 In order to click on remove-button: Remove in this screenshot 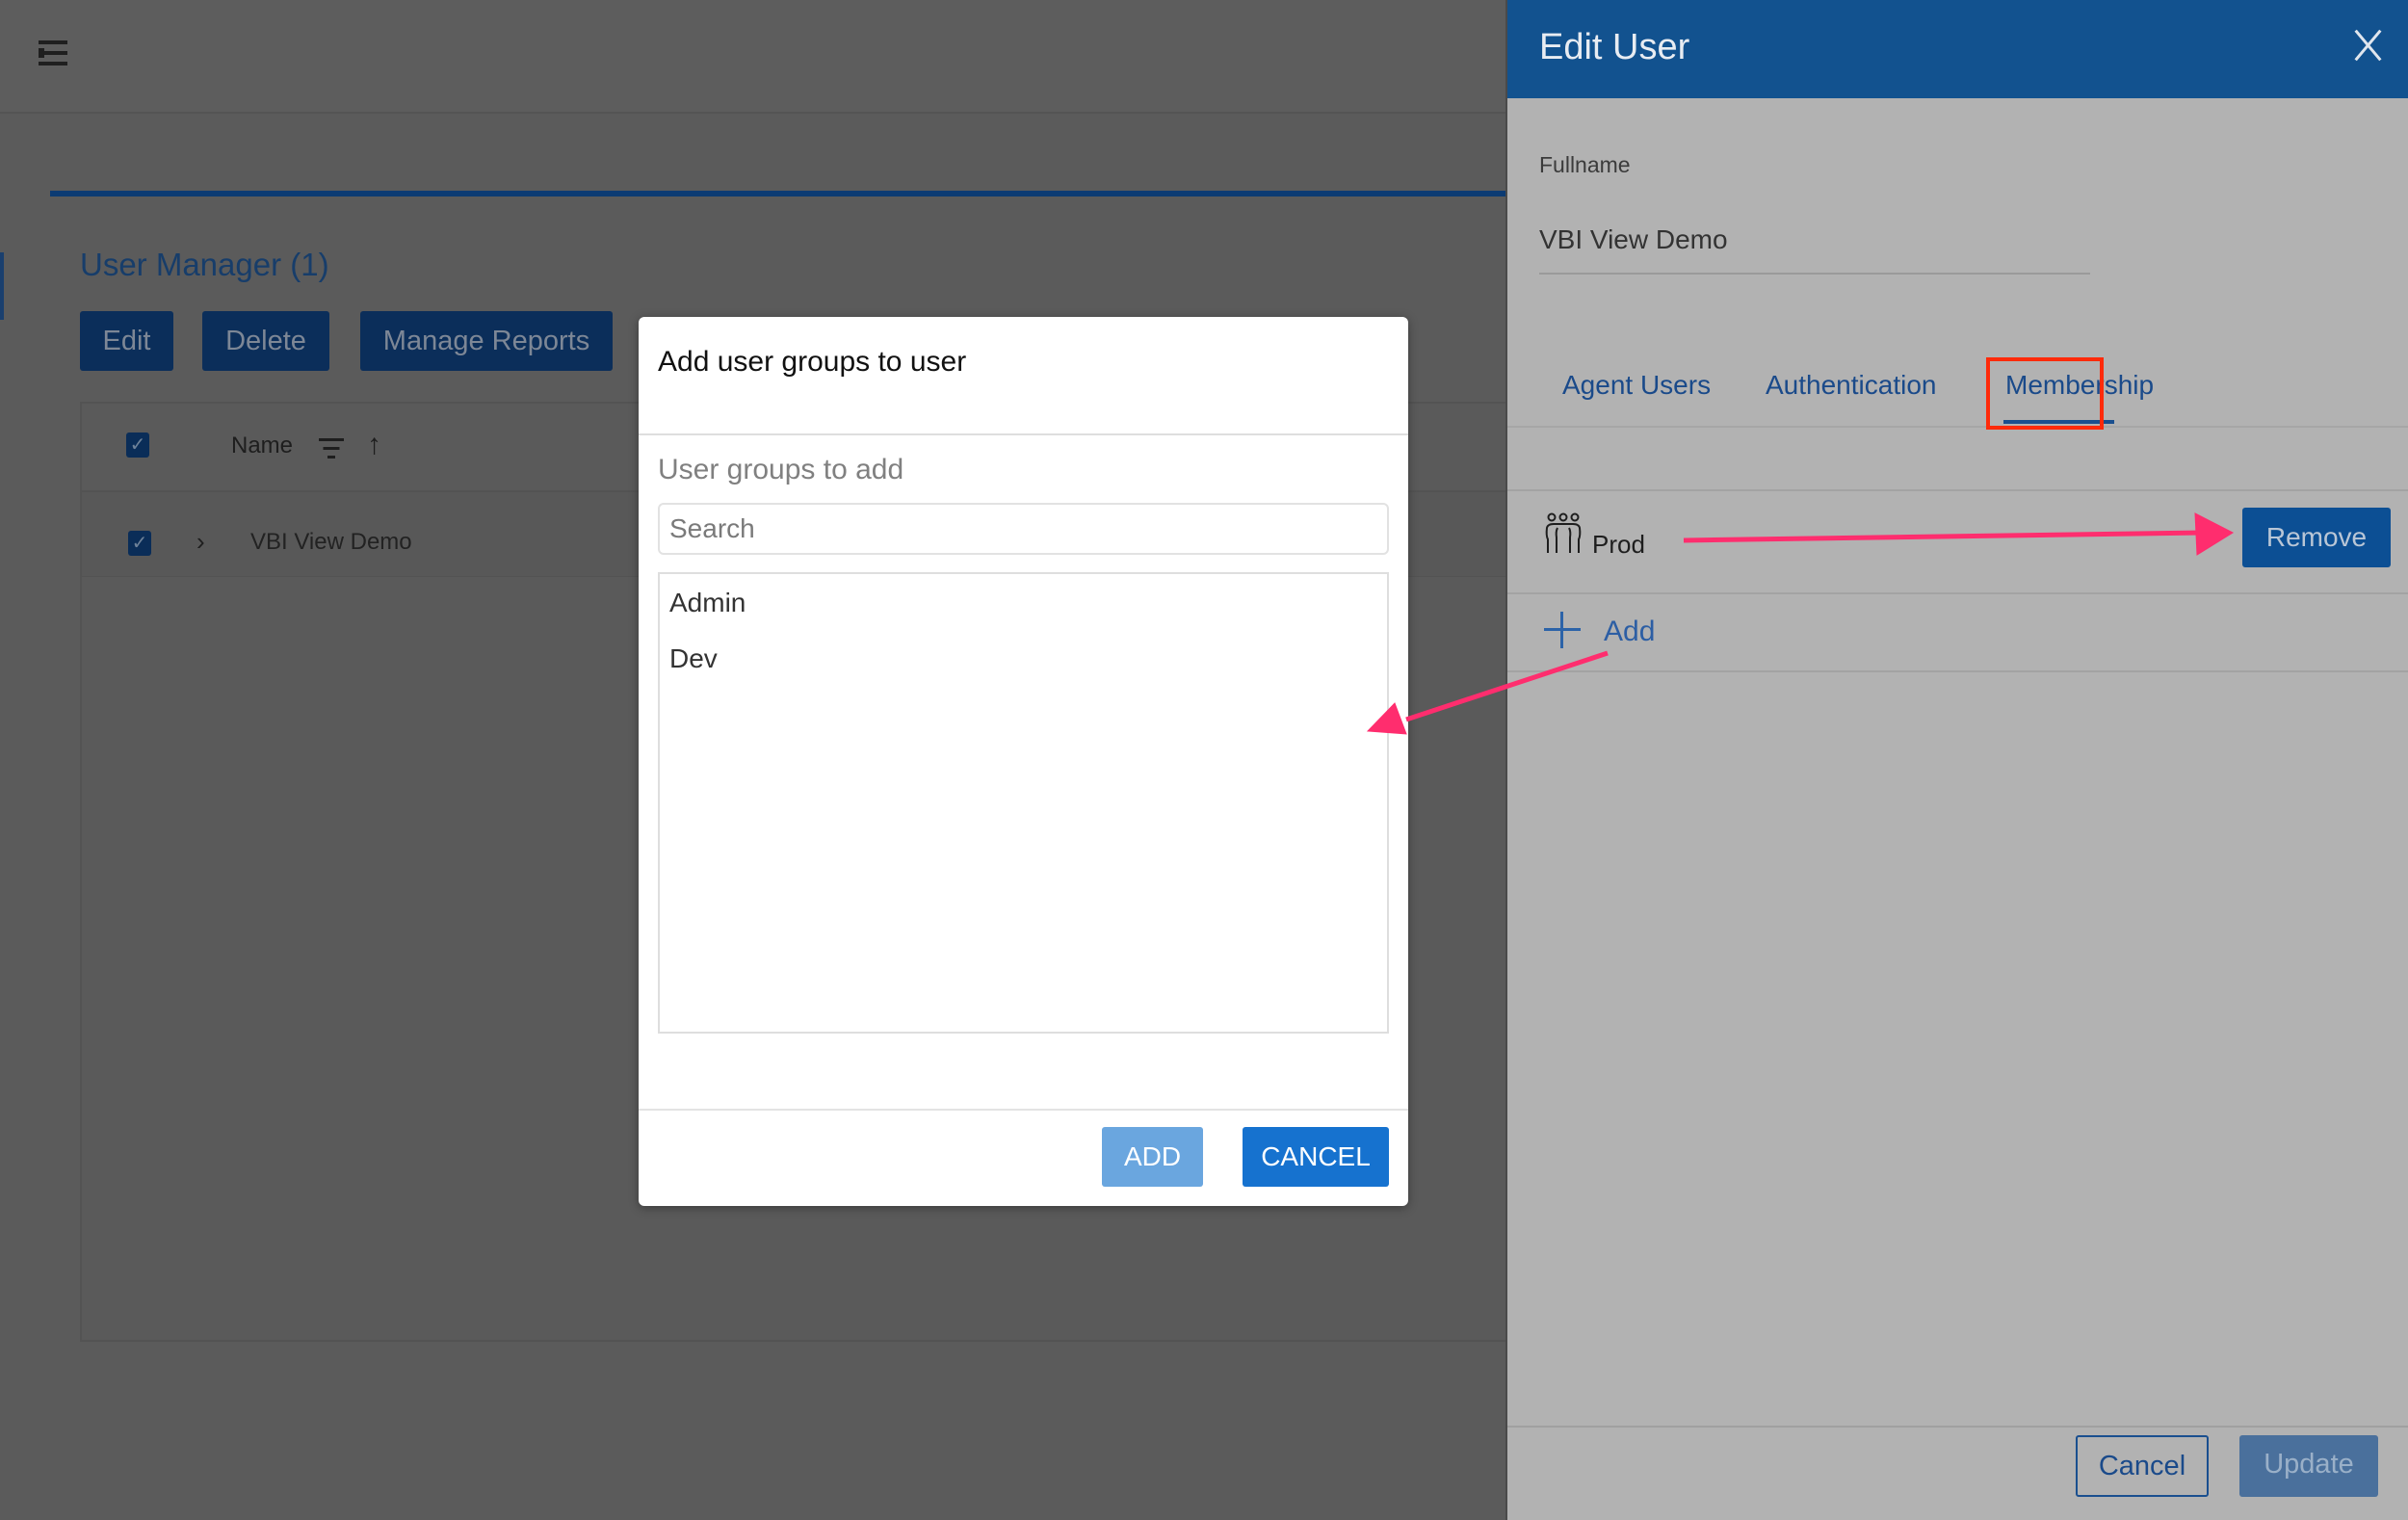, I will do `click(2316, 537)`.